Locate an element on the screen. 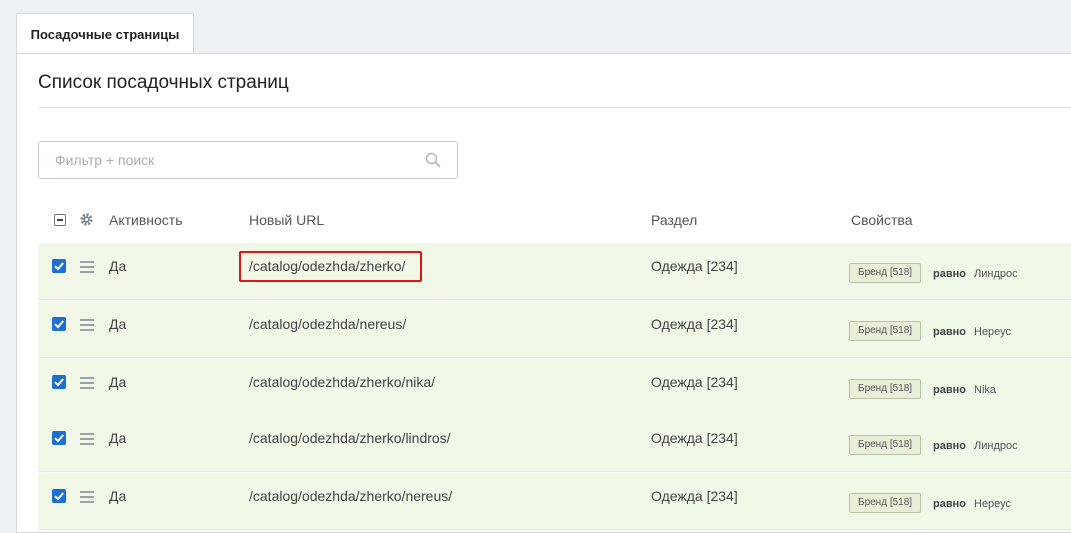 The image size is (1071, 533). divider is located at coordinates (554, 107).